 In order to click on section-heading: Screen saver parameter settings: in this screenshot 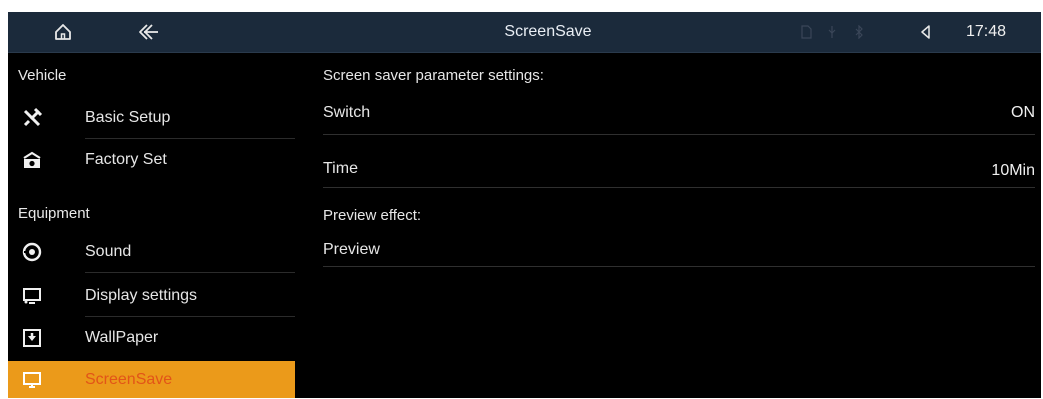, I will do `click(433, 75)`.